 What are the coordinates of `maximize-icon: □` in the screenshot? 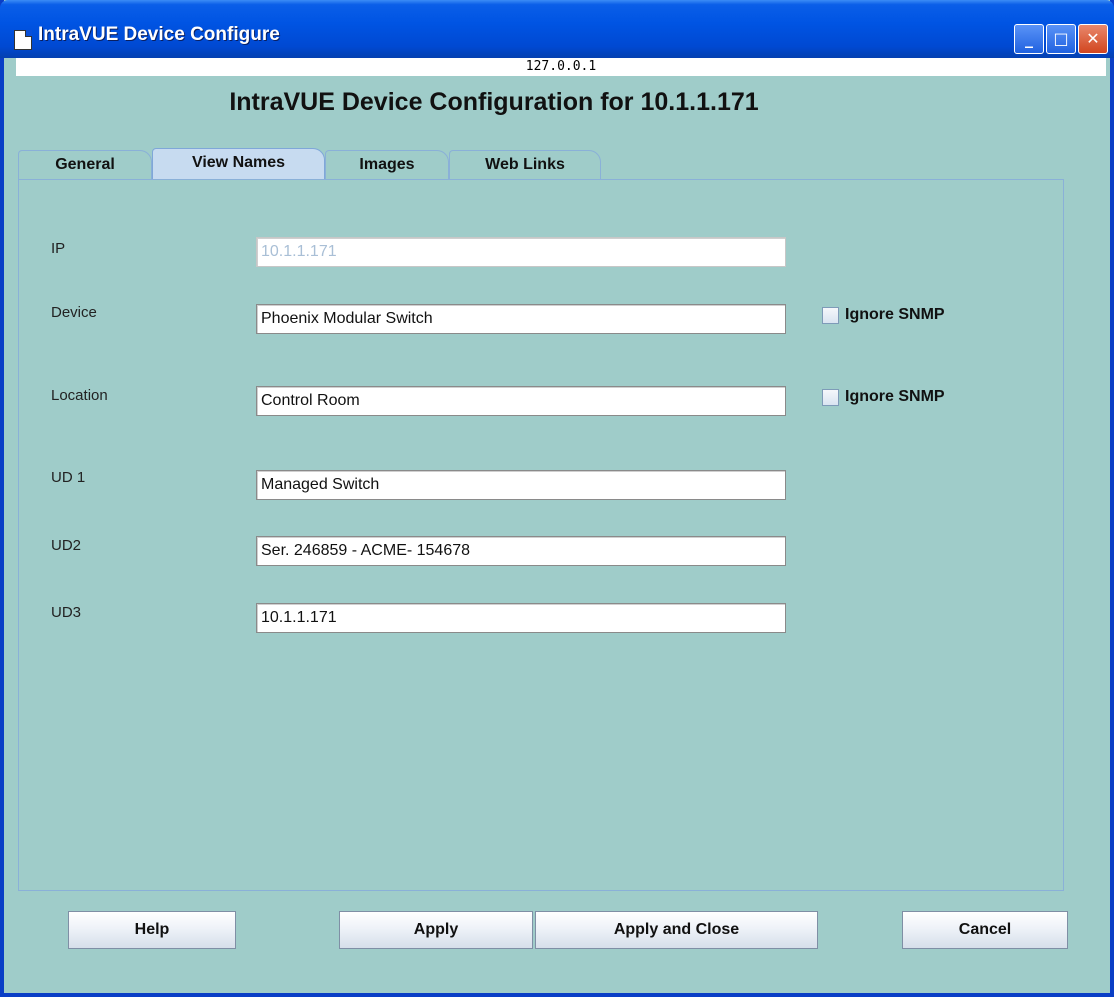 It's located at (1061, 38).